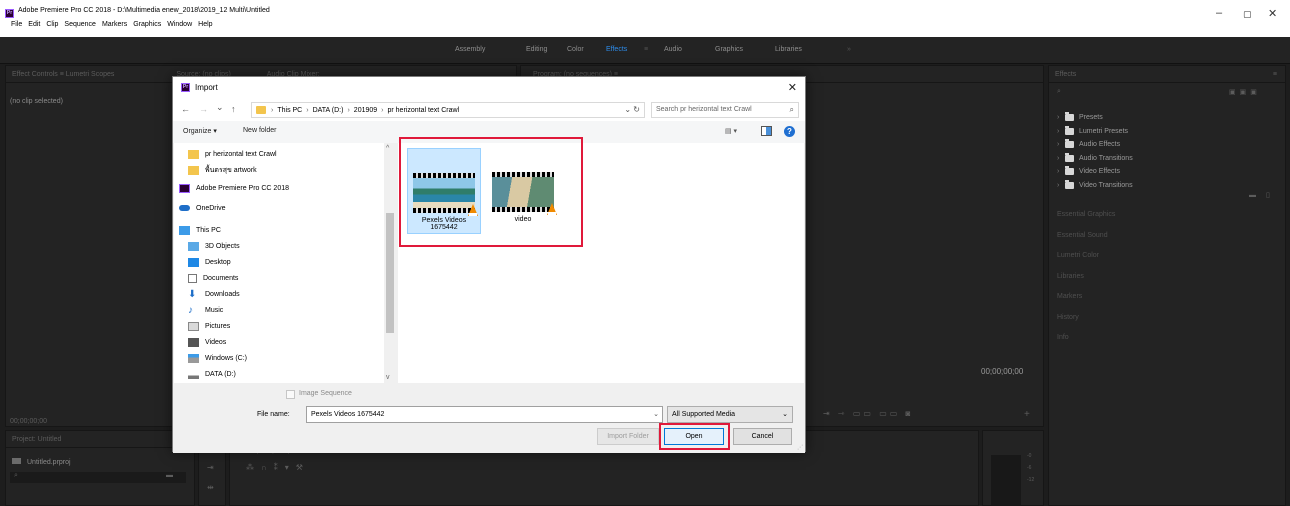  I want to click on transport-controls-icon: ⇥ ⇾ ▭▭ ▭▭ ◙, so click(868, 413).